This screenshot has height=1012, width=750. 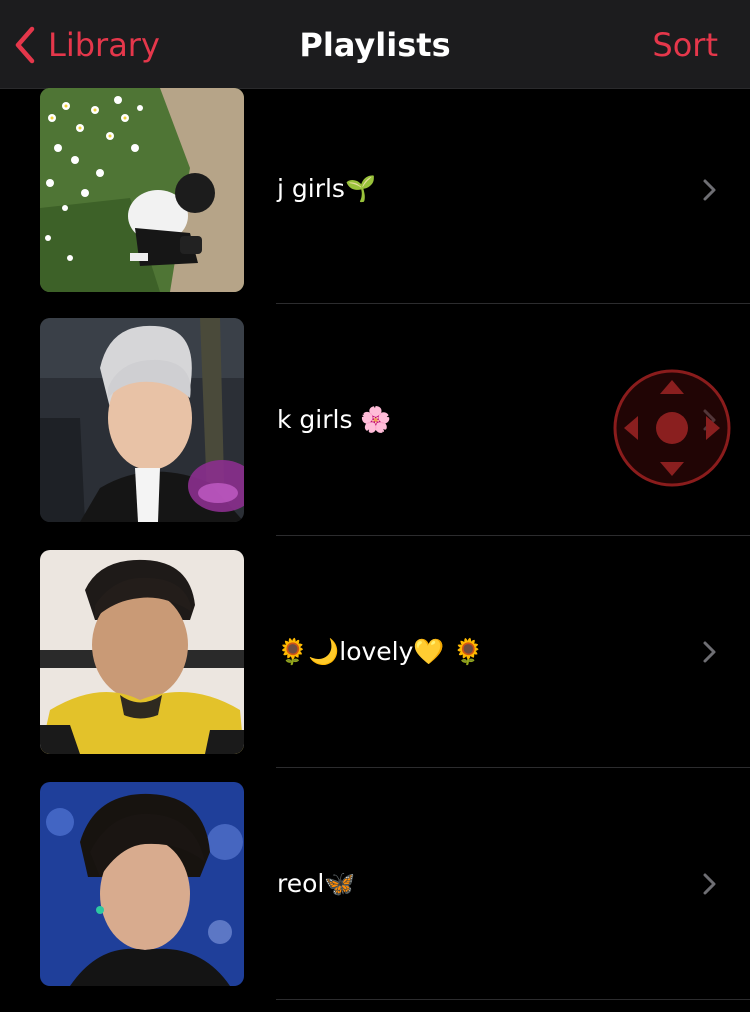 What do you see at coordinates (334, 419) in the screenshot?
I see `playlist-title: k girls 🌸` at bounding box center [334, 419].